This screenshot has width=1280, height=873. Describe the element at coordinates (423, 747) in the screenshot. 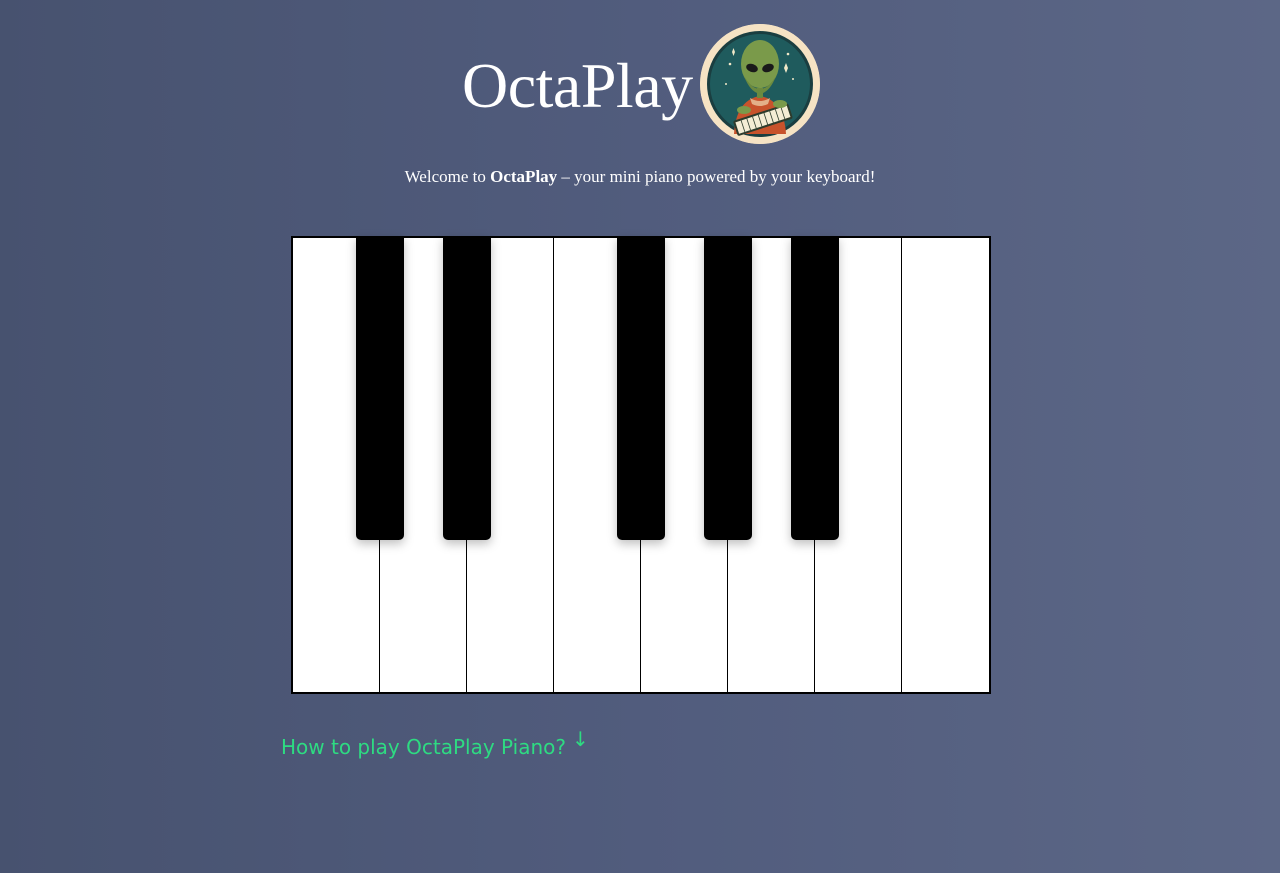

I see `how-to-play-label: How to play OctaPlay Piano?` at that location.